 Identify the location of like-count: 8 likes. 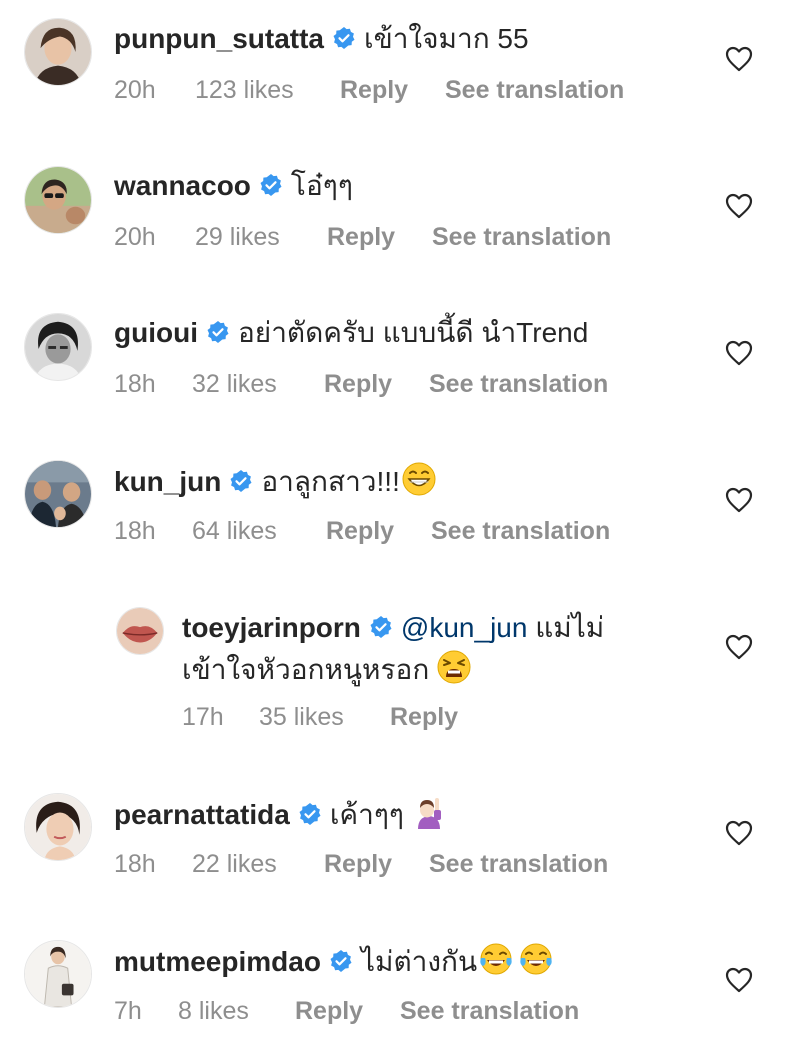
(213, 1011).